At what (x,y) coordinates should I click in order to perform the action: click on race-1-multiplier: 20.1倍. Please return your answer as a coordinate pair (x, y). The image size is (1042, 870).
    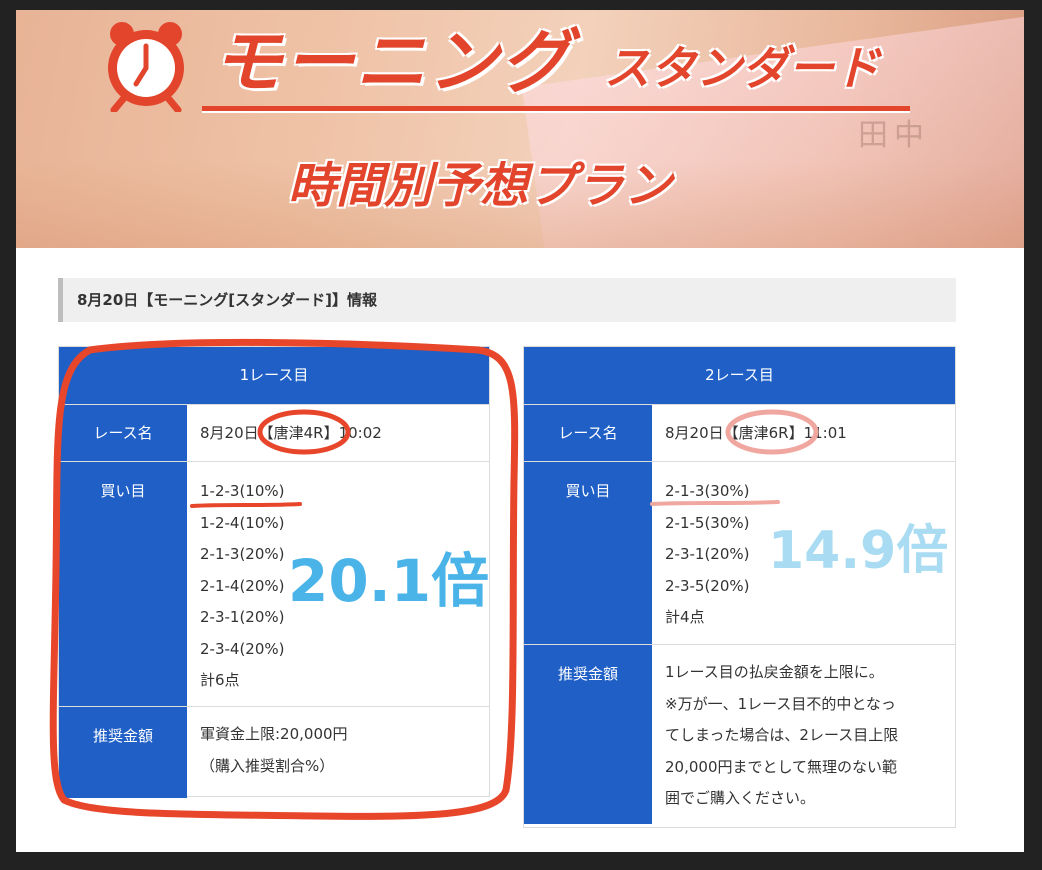
    Looking at the image, I should click on (389, 581).